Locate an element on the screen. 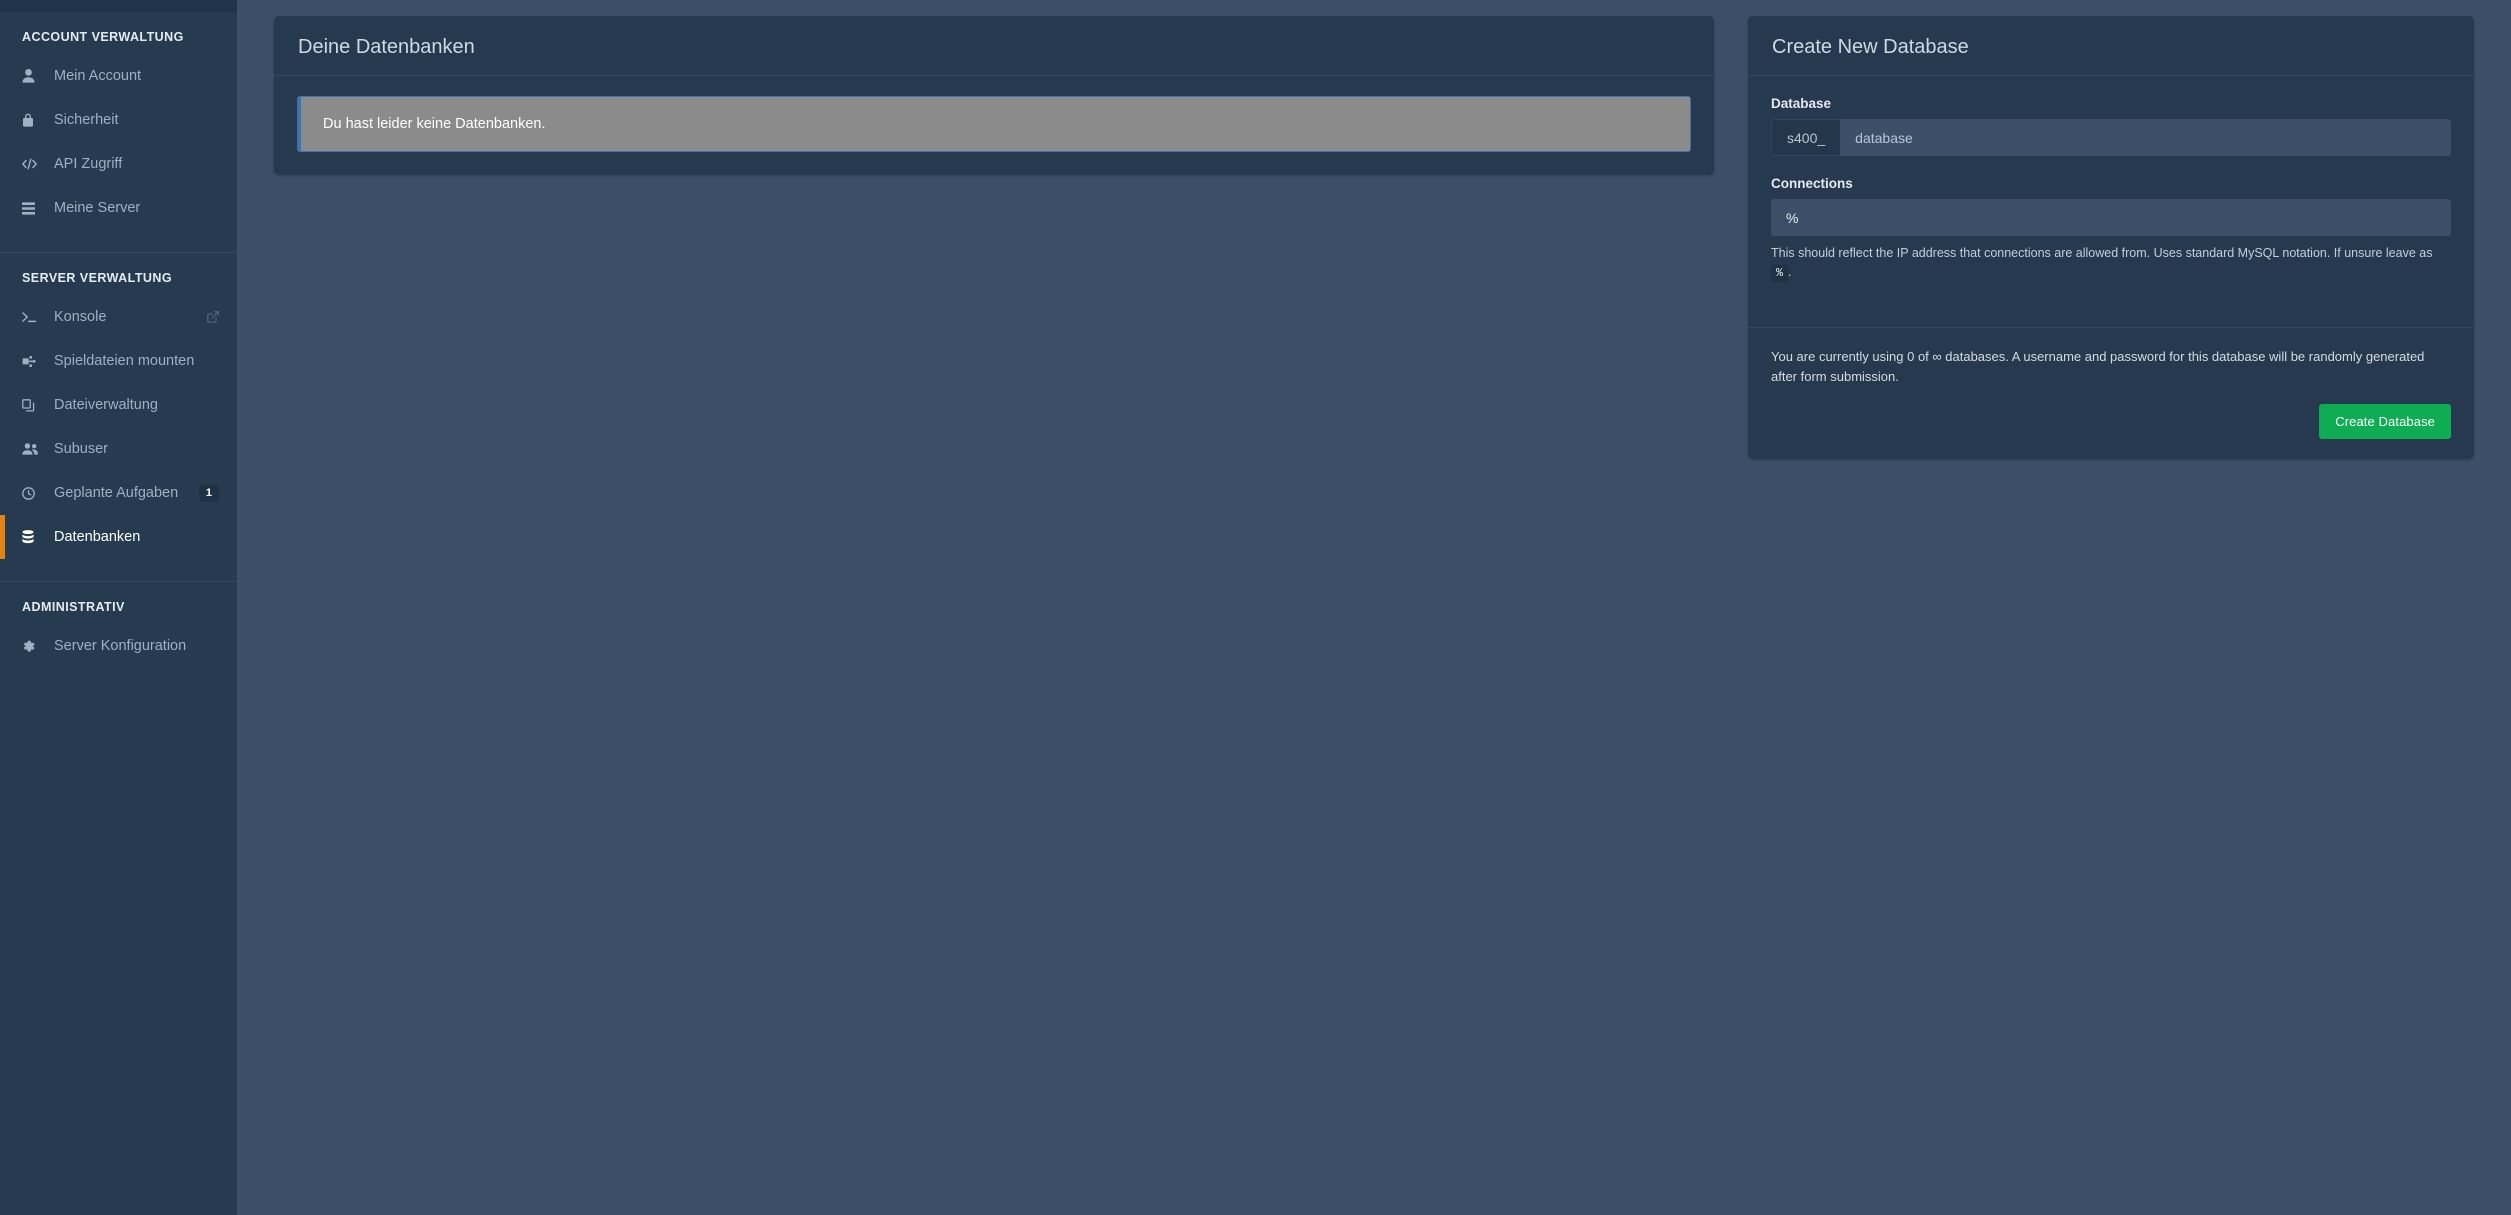 The width and height of the screenshot is (2511, 1215). sidebar-item-mein-account: Mein Account is located at coordinates (118, 76).